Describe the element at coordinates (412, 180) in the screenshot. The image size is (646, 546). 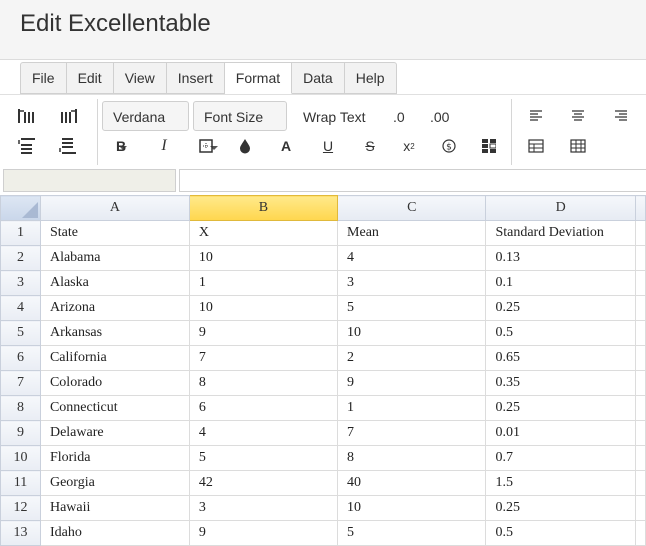
I see `formula-input` at that location.